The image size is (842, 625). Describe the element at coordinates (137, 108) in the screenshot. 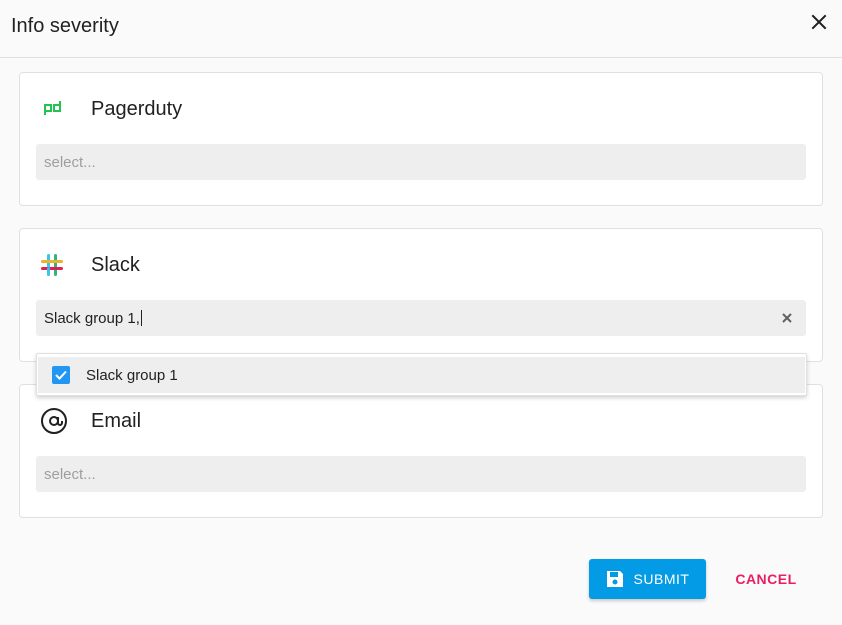

I see `pagerduty-title: Pagerduty` at that location.